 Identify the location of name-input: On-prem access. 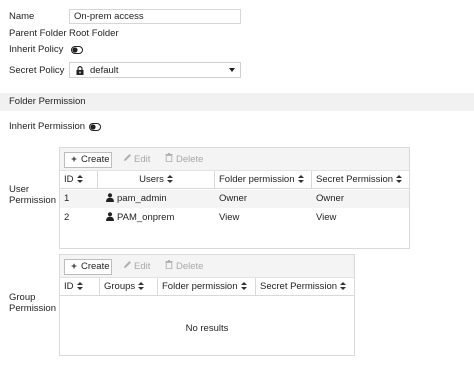
(155, 16).